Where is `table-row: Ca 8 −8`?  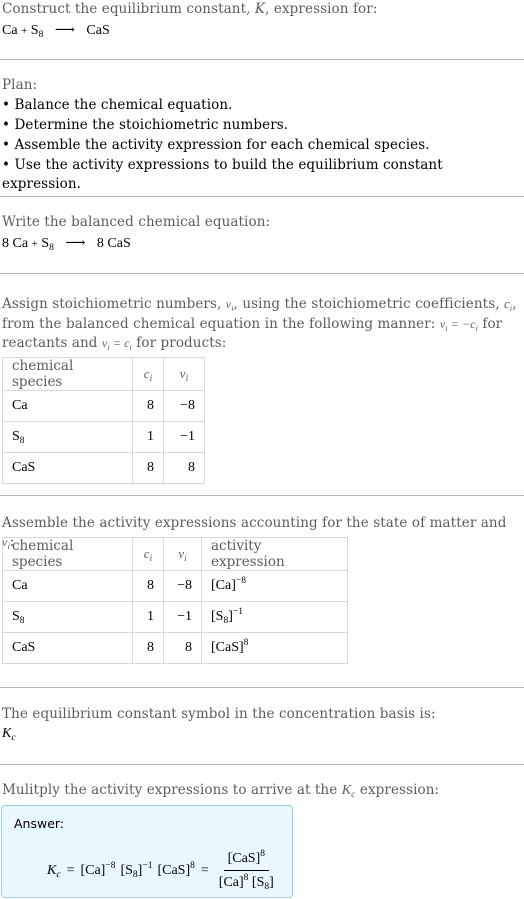 table-row: Ca 8 −8 is located at coordinates (103, 406).